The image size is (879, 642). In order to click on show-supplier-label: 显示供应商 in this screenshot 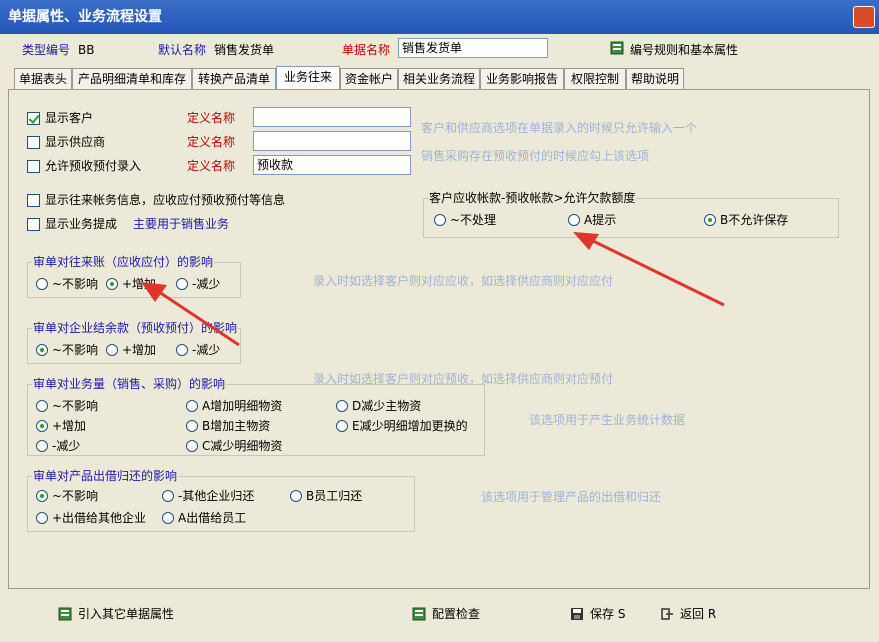, I will do `click(75, 142)`.